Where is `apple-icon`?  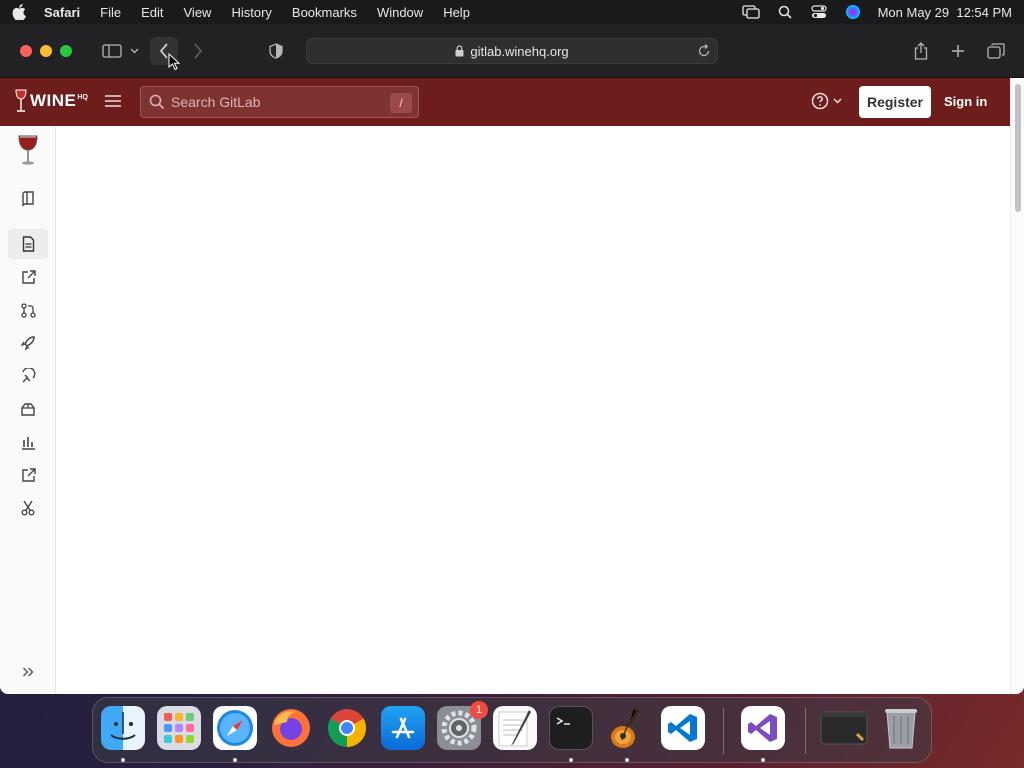
apple-icon is located at coordinates (19, 12).